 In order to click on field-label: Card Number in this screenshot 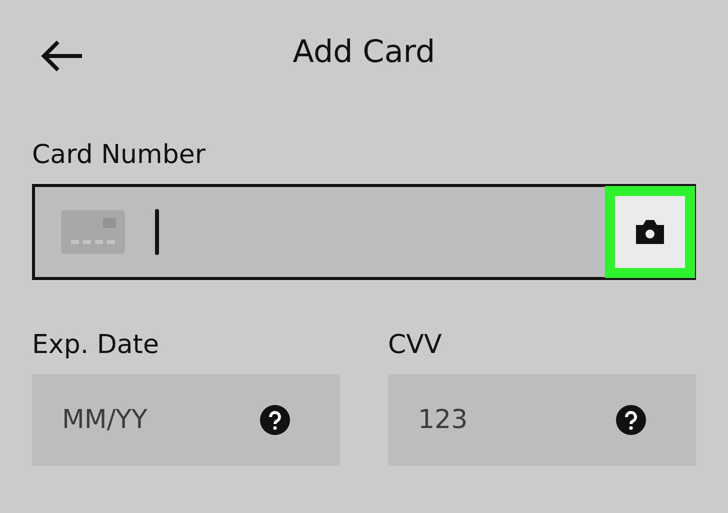, I will do `click(119, 155)`.